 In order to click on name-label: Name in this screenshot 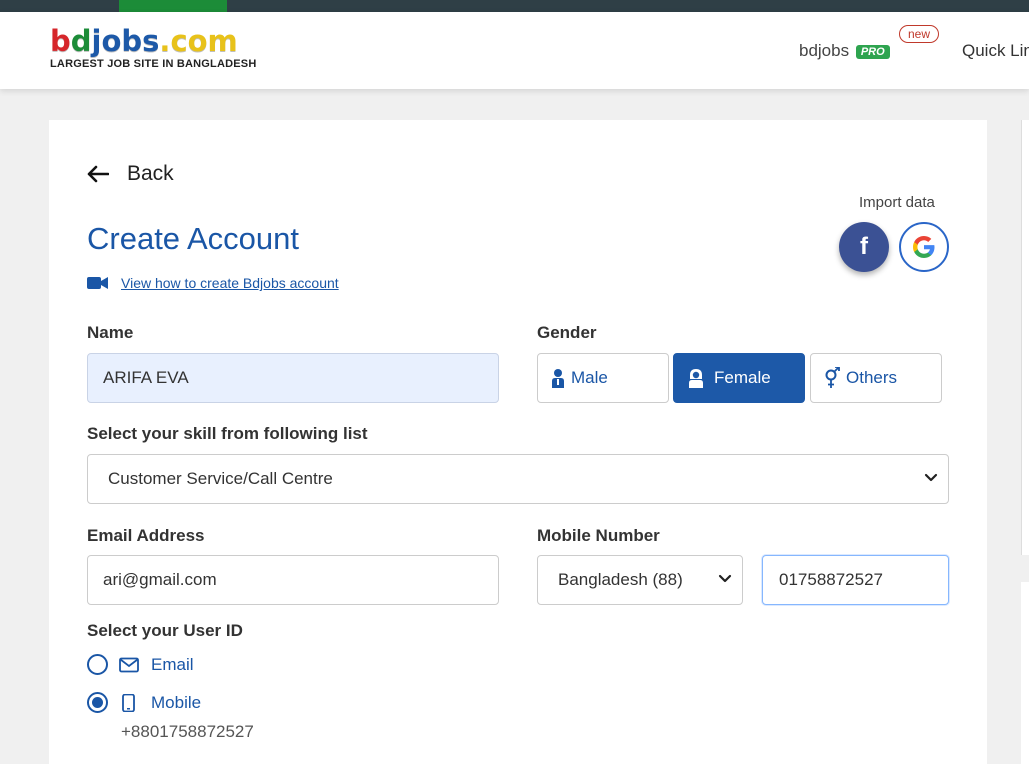, I will do `click(110, 332)`.